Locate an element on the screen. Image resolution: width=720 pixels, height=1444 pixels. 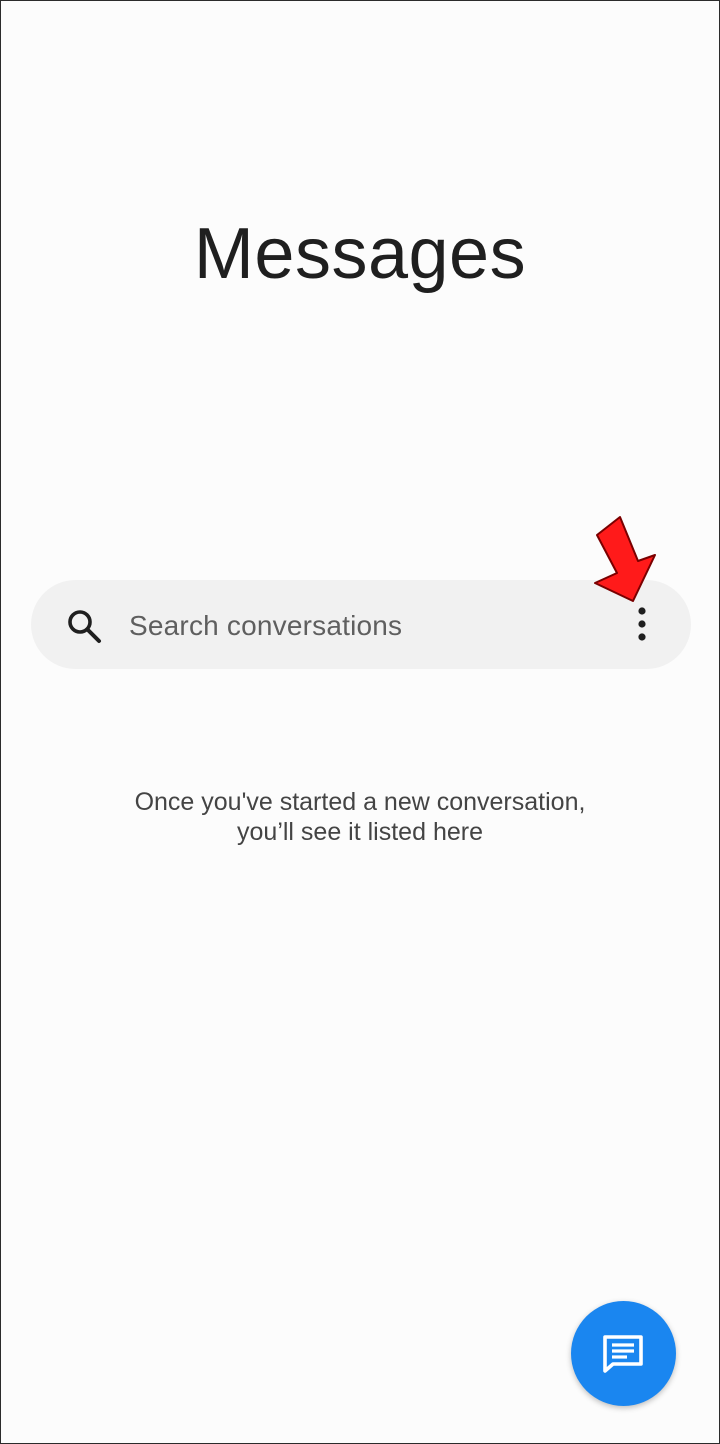
search-input: Search conversations is located at coordinates (265, 626).